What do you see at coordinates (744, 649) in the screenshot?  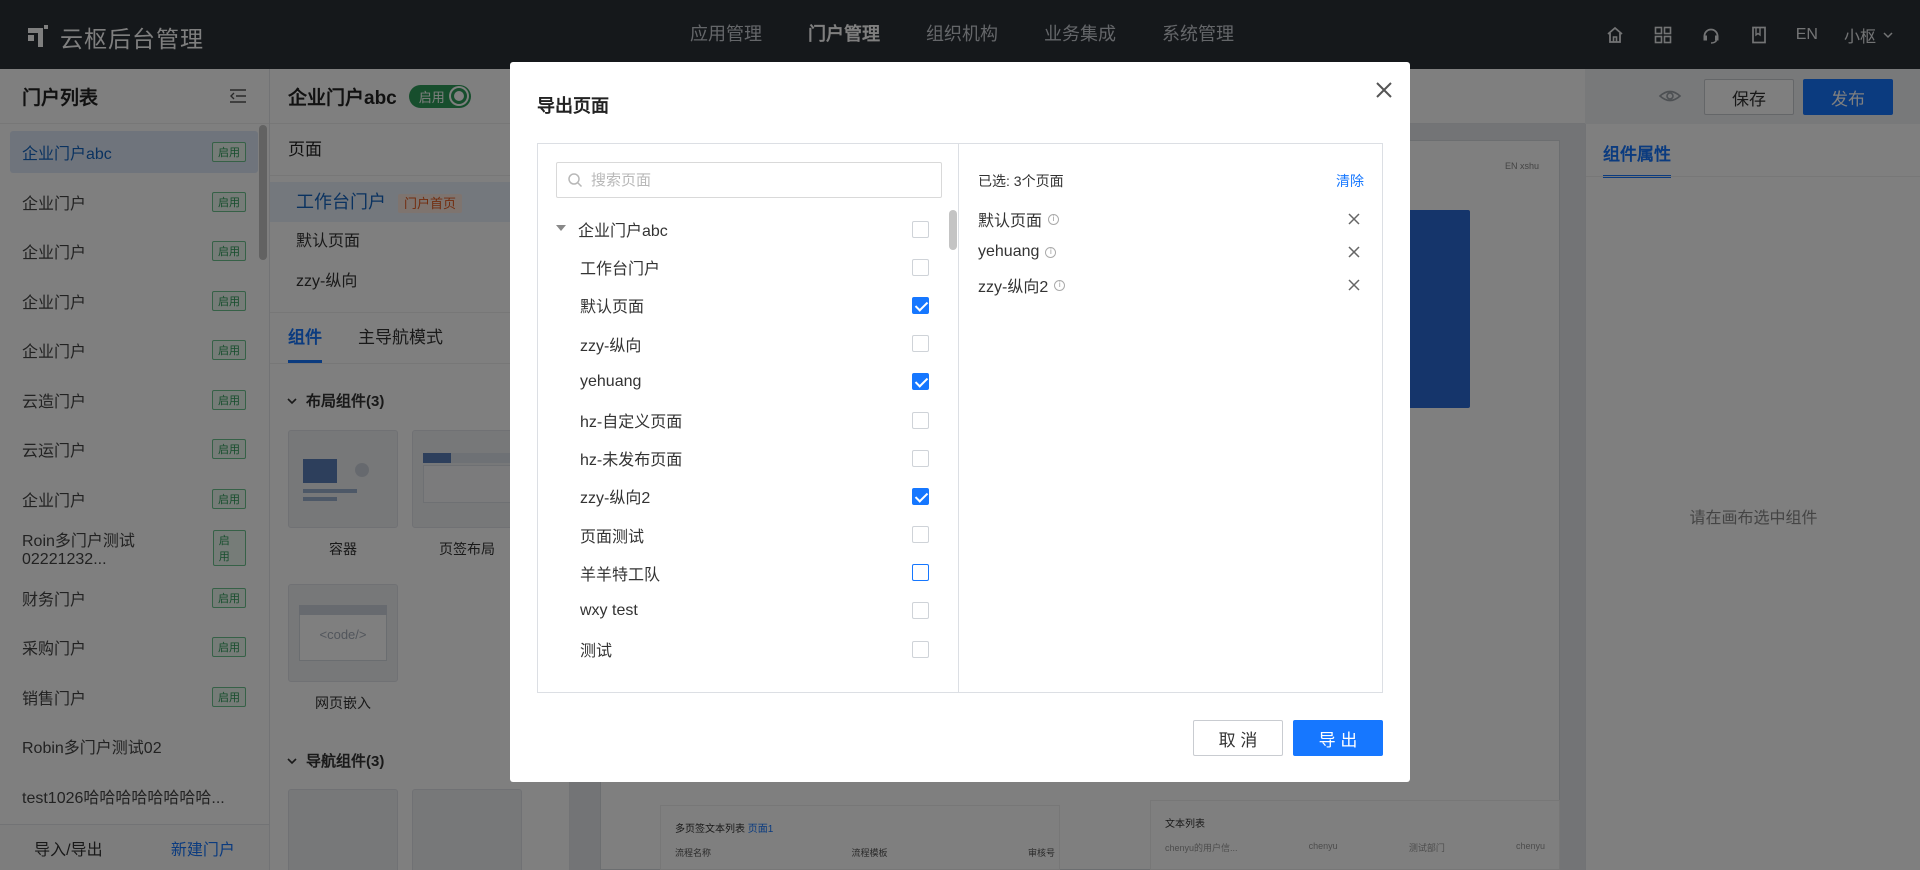 I see `tree-node: 测试` at bounding box center [744, 649].